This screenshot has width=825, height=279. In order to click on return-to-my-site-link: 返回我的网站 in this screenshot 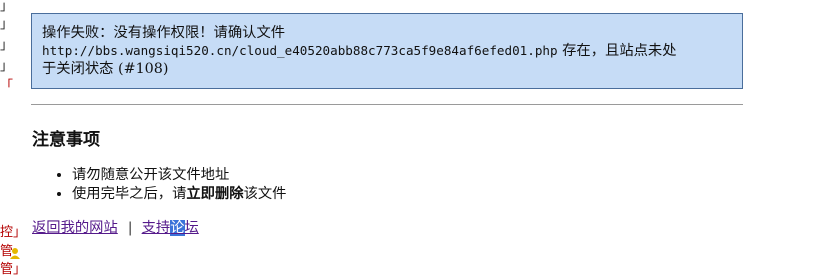, I will do `click(75, 228)`.